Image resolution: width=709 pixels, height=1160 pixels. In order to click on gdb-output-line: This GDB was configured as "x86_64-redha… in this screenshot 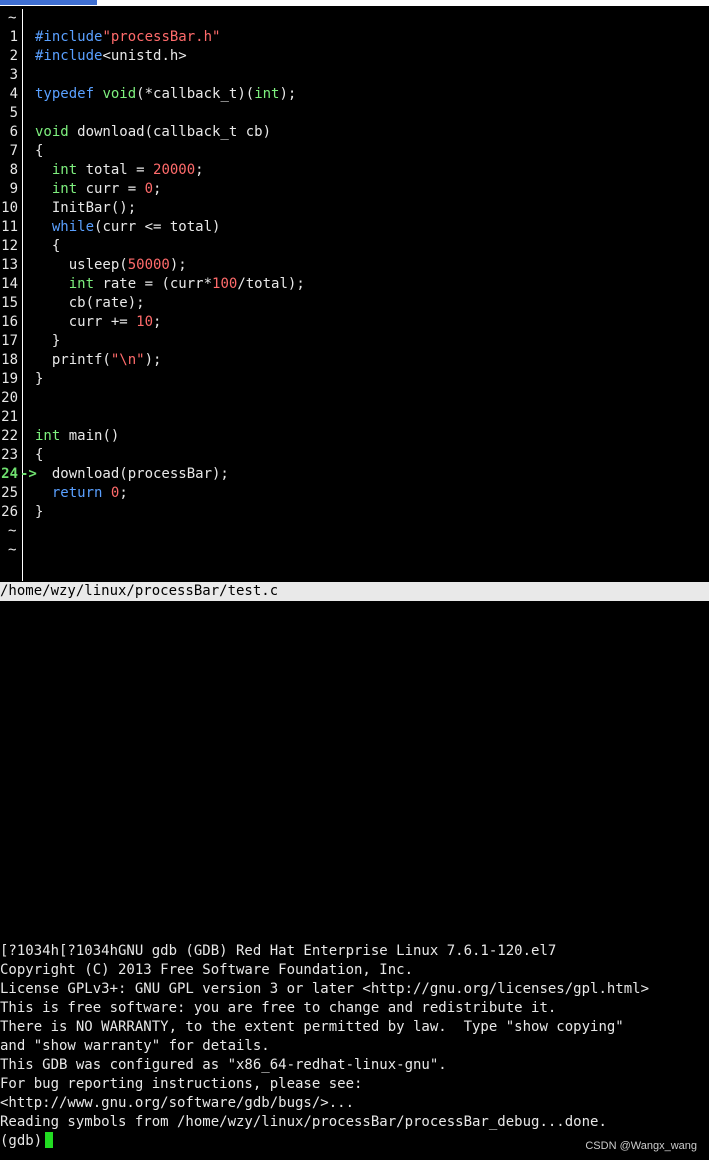, I will do `click(223, 1065)`.